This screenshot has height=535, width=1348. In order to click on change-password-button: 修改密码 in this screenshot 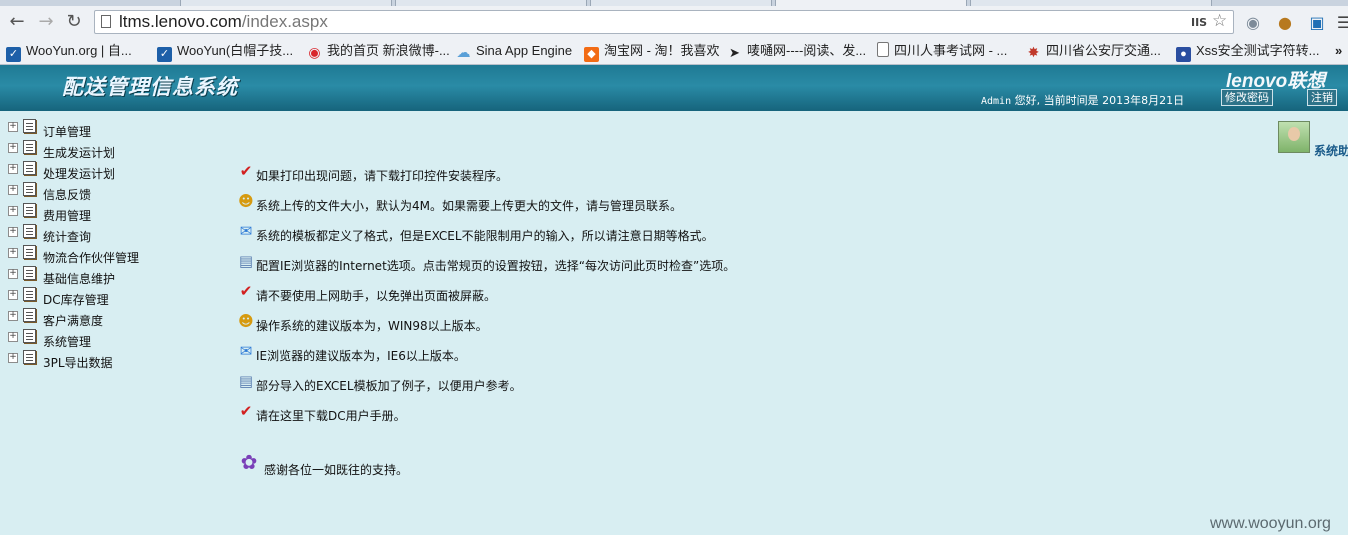, I will do `click(1247, 97)`.